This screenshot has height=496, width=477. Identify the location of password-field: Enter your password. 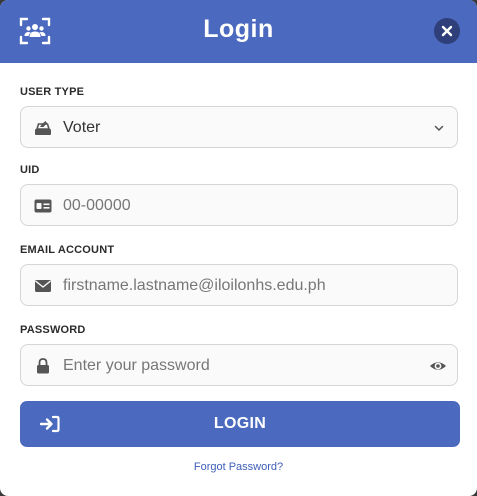
(239, 365).